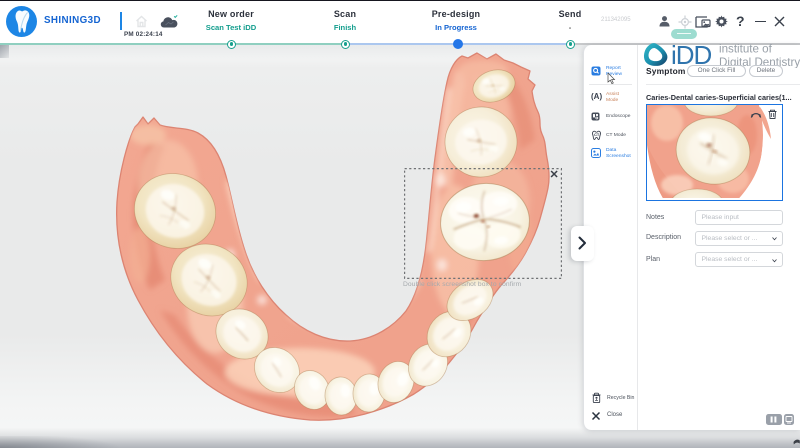 The width and height of the screenshot is (800, 448). Describe the element at coordinates (597, 134) in the screenshot. I see `svg-text: CT` at that location.